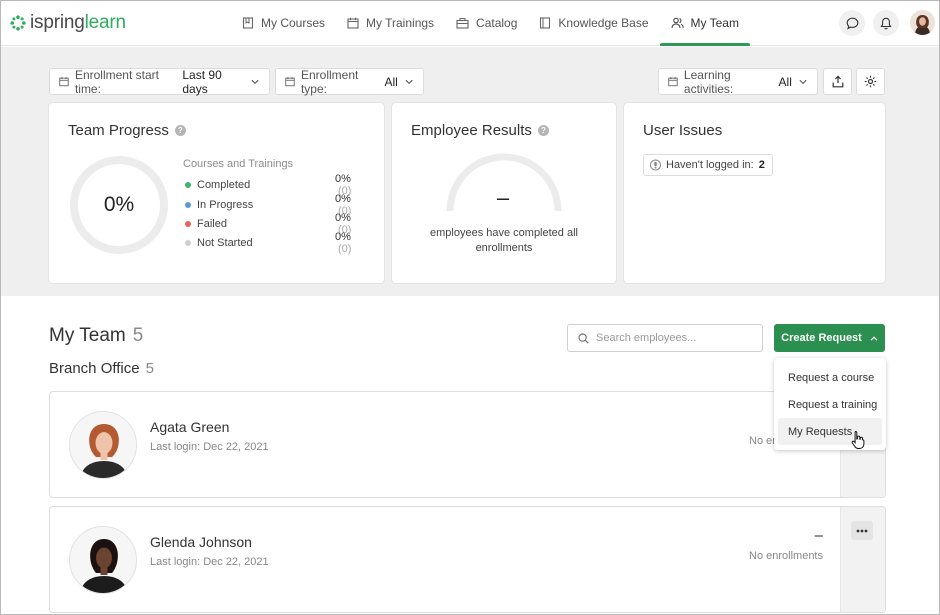  What do you see at coordinates (830, 377) in the screenshot?
I see `menu-item-request-course: Request a course` at bounding box center [830, 377].